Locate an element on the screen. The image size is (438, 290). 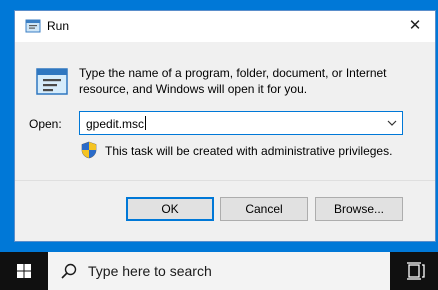
taskbar-search-box: Type here to search is located at coordinates (219, 271).